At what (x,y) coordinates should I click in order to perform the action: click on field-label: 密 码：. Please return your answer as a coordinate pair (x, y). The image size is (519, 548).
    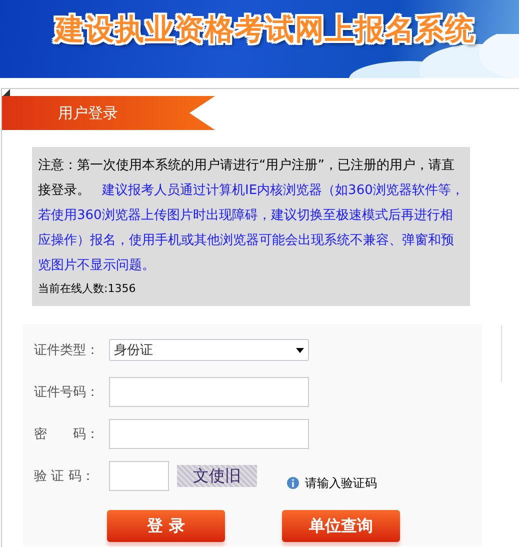
    Looking at the image, I should click on (67, 434).